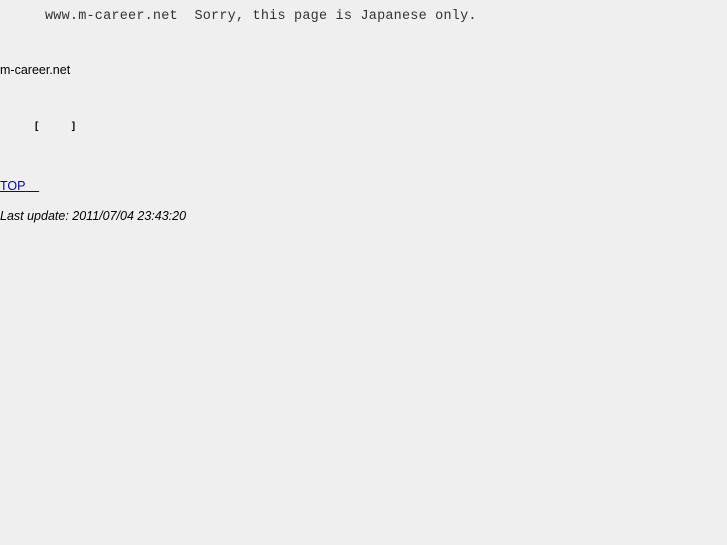 This screenshot has width=727, height=545. What do you see at coordinates (335, 16) in the screenshot?
I see `notice-message: Sorry, this page is Japanese only.` at bounding box center [335, 16].